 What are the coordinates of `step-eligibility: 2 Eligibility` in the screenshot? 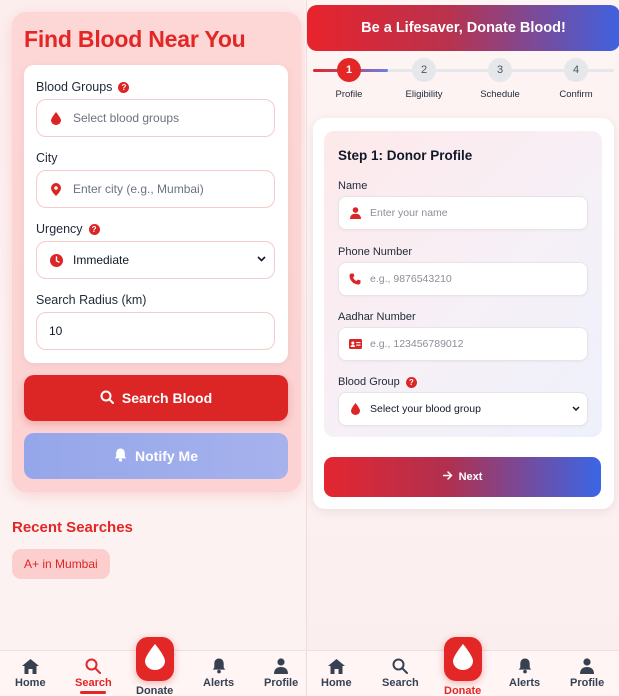 It's located at (424, 79).